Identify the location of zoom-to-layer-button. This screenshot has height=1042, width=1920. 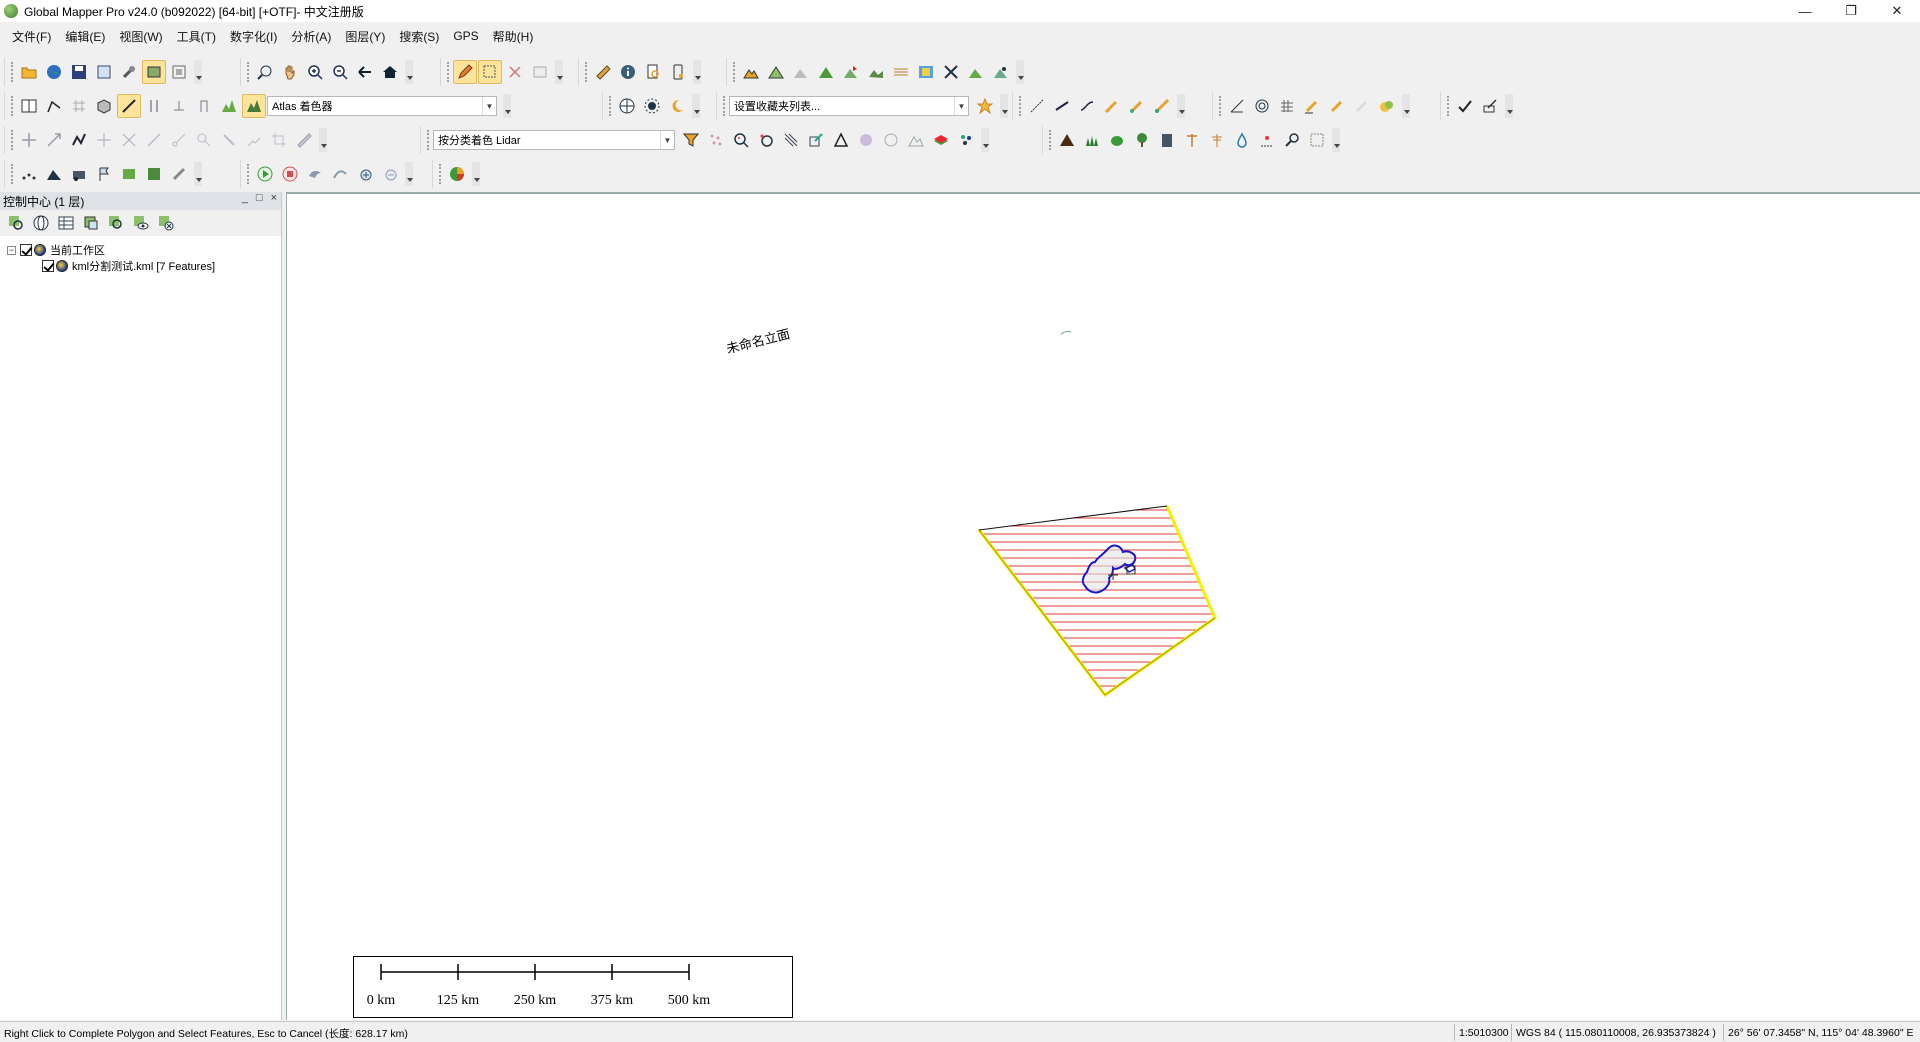
(16, 223).